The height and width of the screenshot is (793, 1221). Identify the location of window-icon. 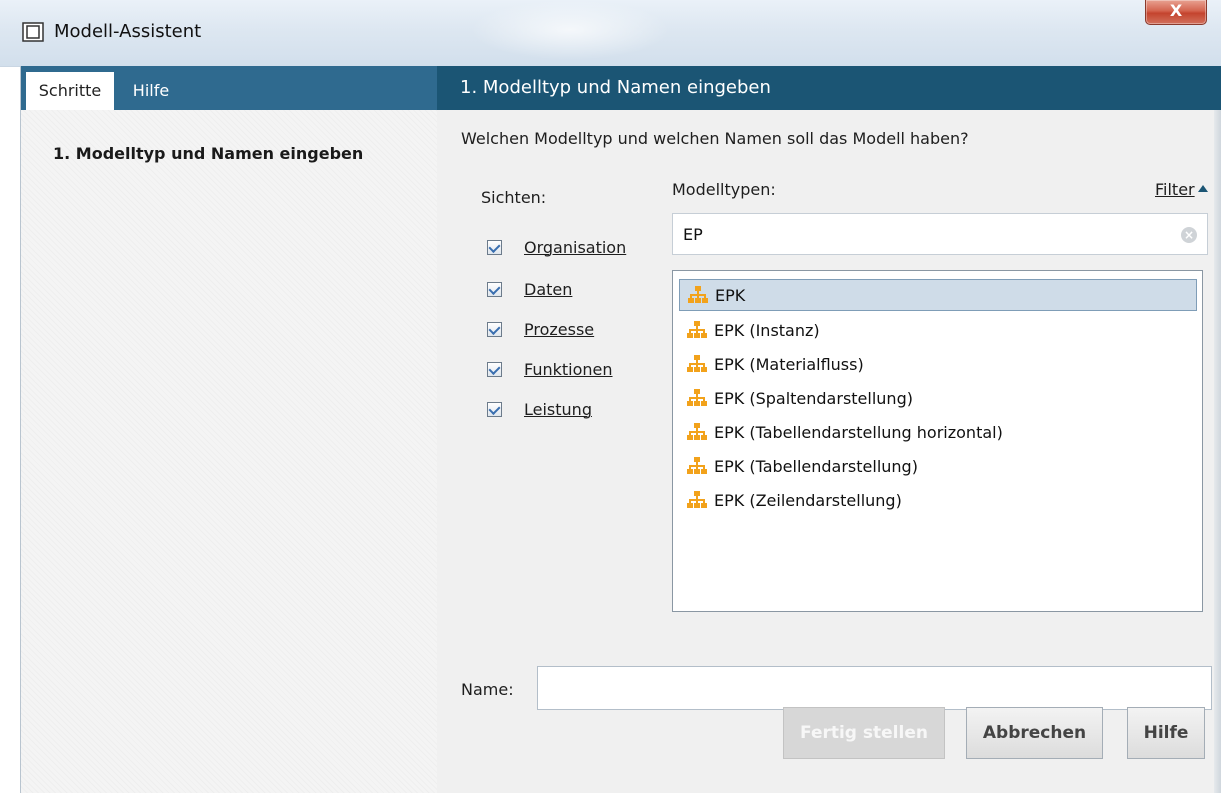
(33, 32).